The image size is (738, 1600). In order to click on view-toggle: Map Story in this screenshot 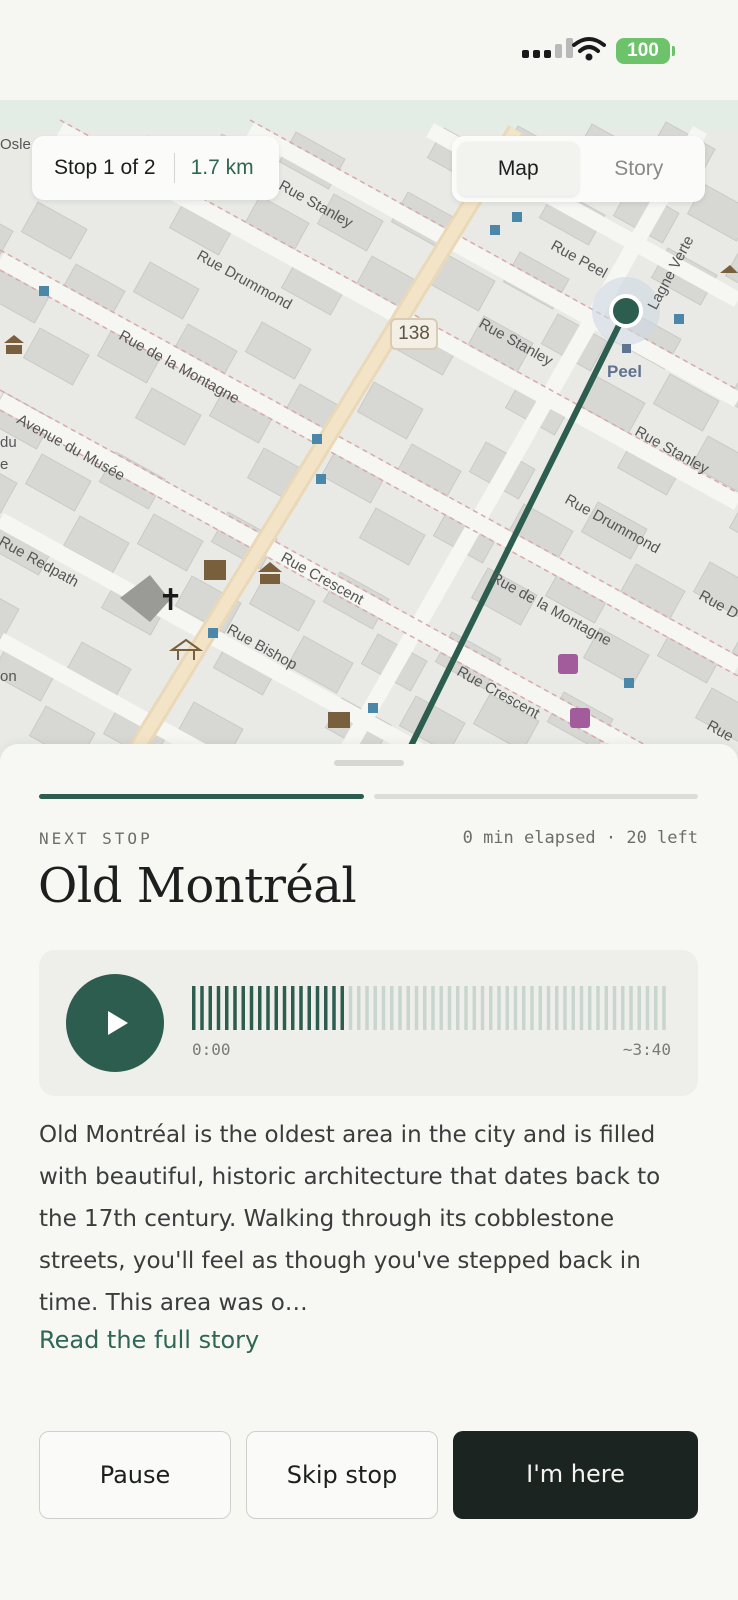, I will do `click(578, 169)`.